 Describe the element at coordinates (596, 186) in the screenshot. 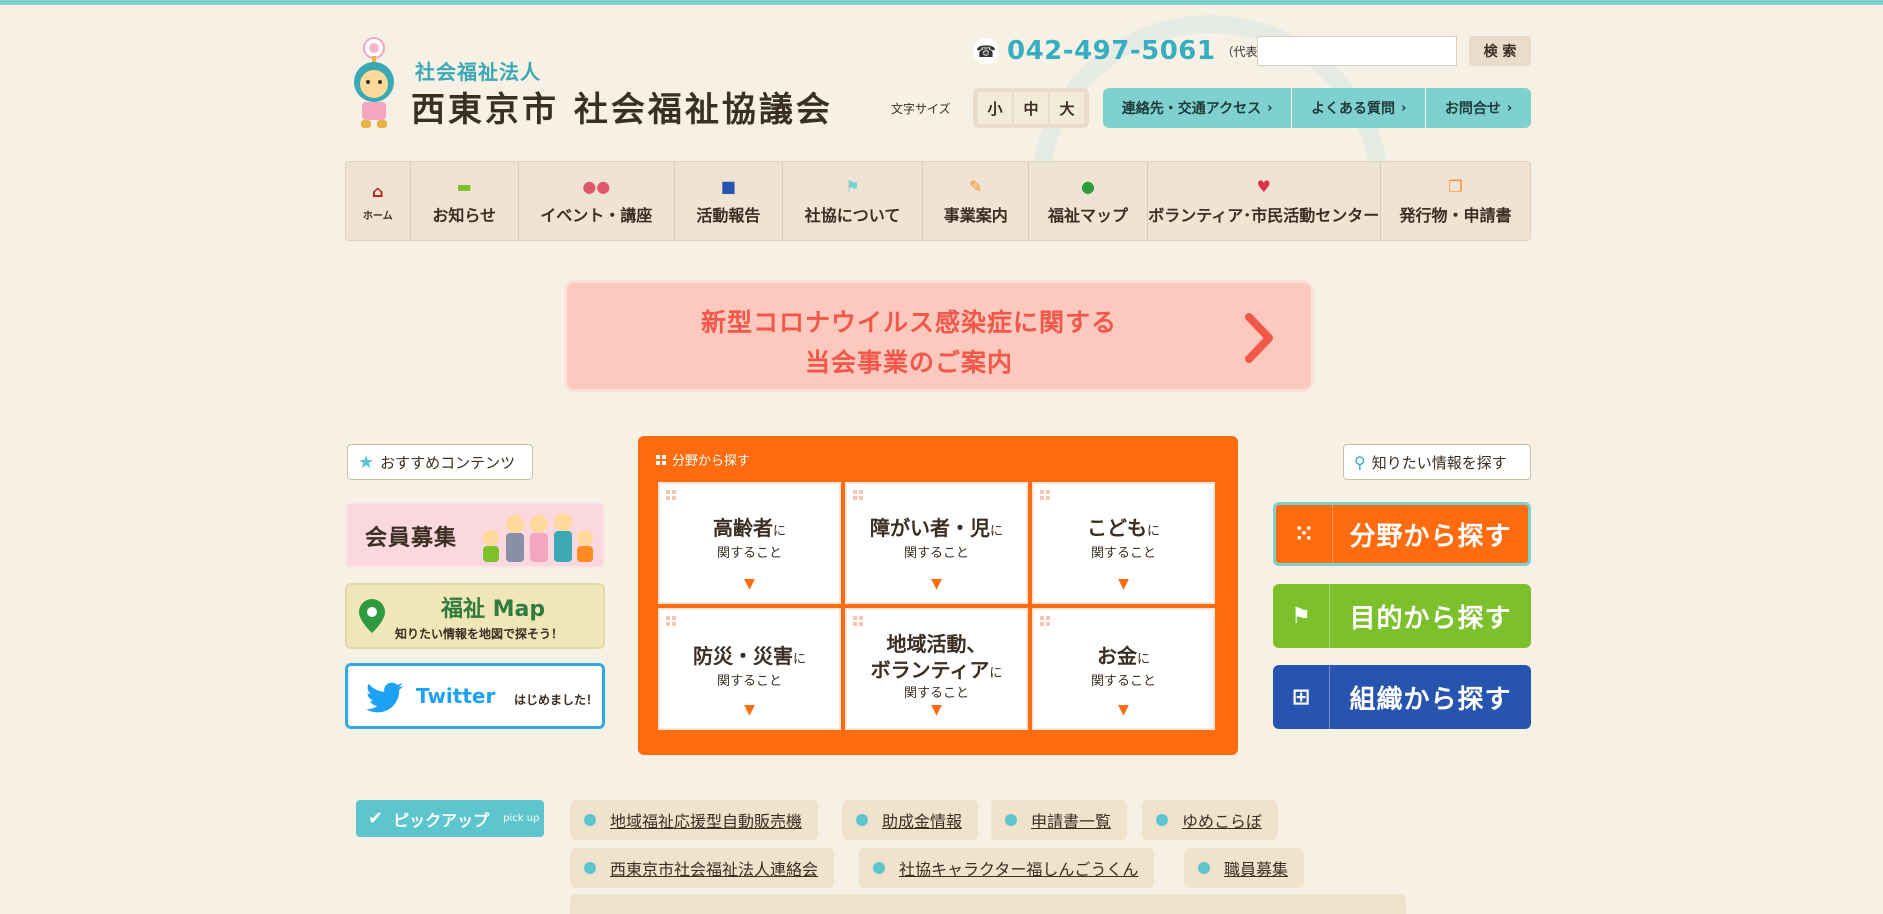

I see `people-icon: ●●` at that location.